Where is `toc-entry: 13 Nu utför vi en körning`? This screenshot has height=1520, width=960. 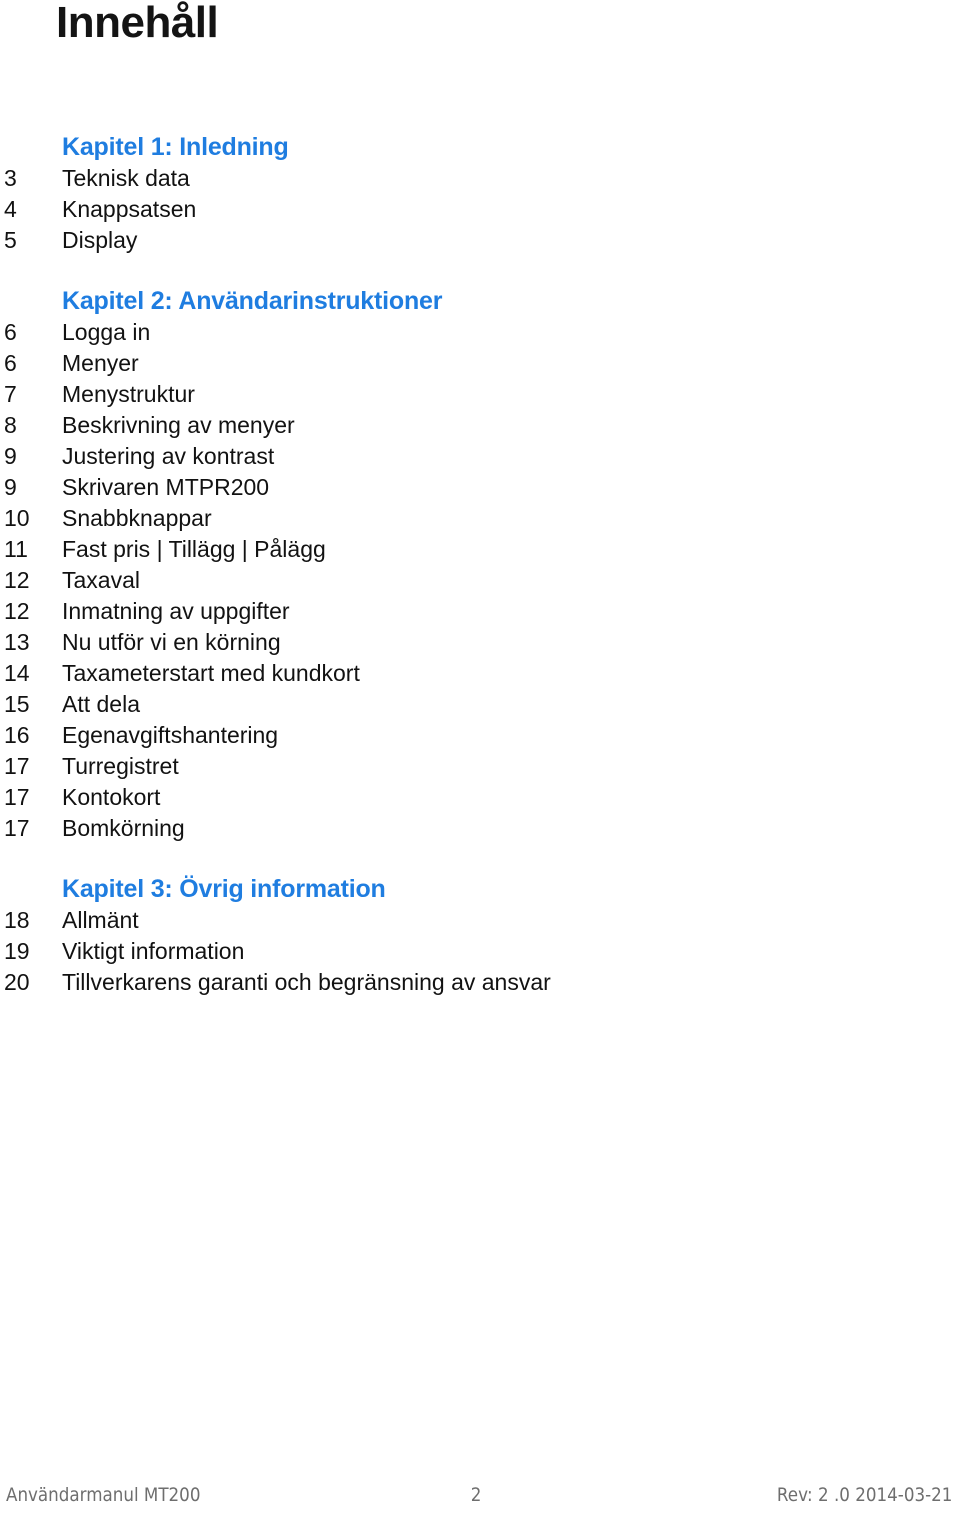
toc-entry: 13 Nu utför vi en körning is located at coordinates (480, 642).